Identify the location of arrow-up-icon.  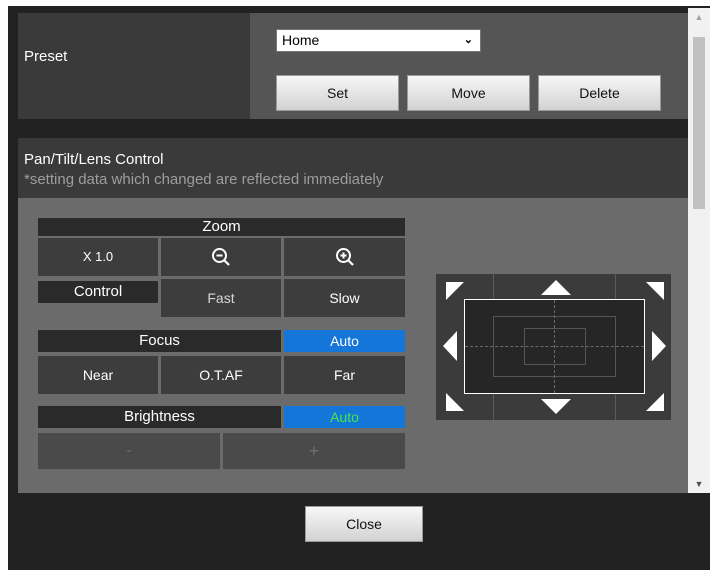
(556, 287).